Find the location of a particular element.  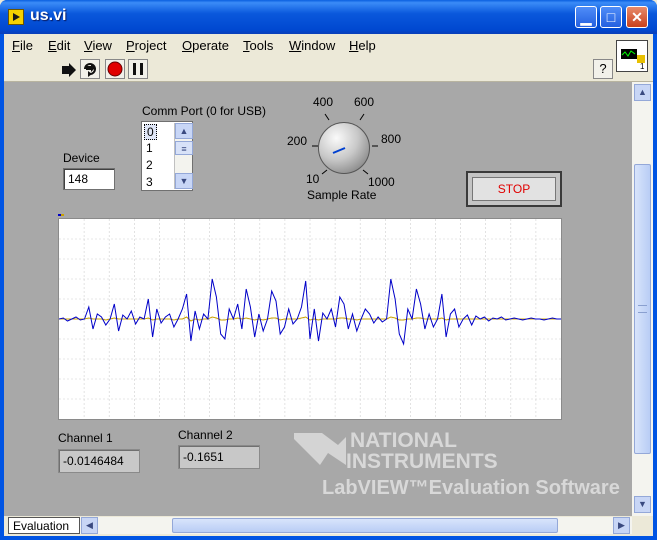

run-continuously-icon is located at coordinates (90, 69).